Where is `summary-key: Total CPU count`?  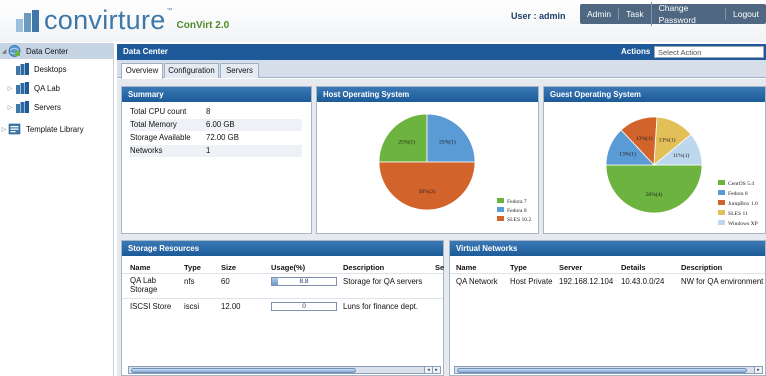 summary-key: Total CPU count is located at coordinates (158, 111).